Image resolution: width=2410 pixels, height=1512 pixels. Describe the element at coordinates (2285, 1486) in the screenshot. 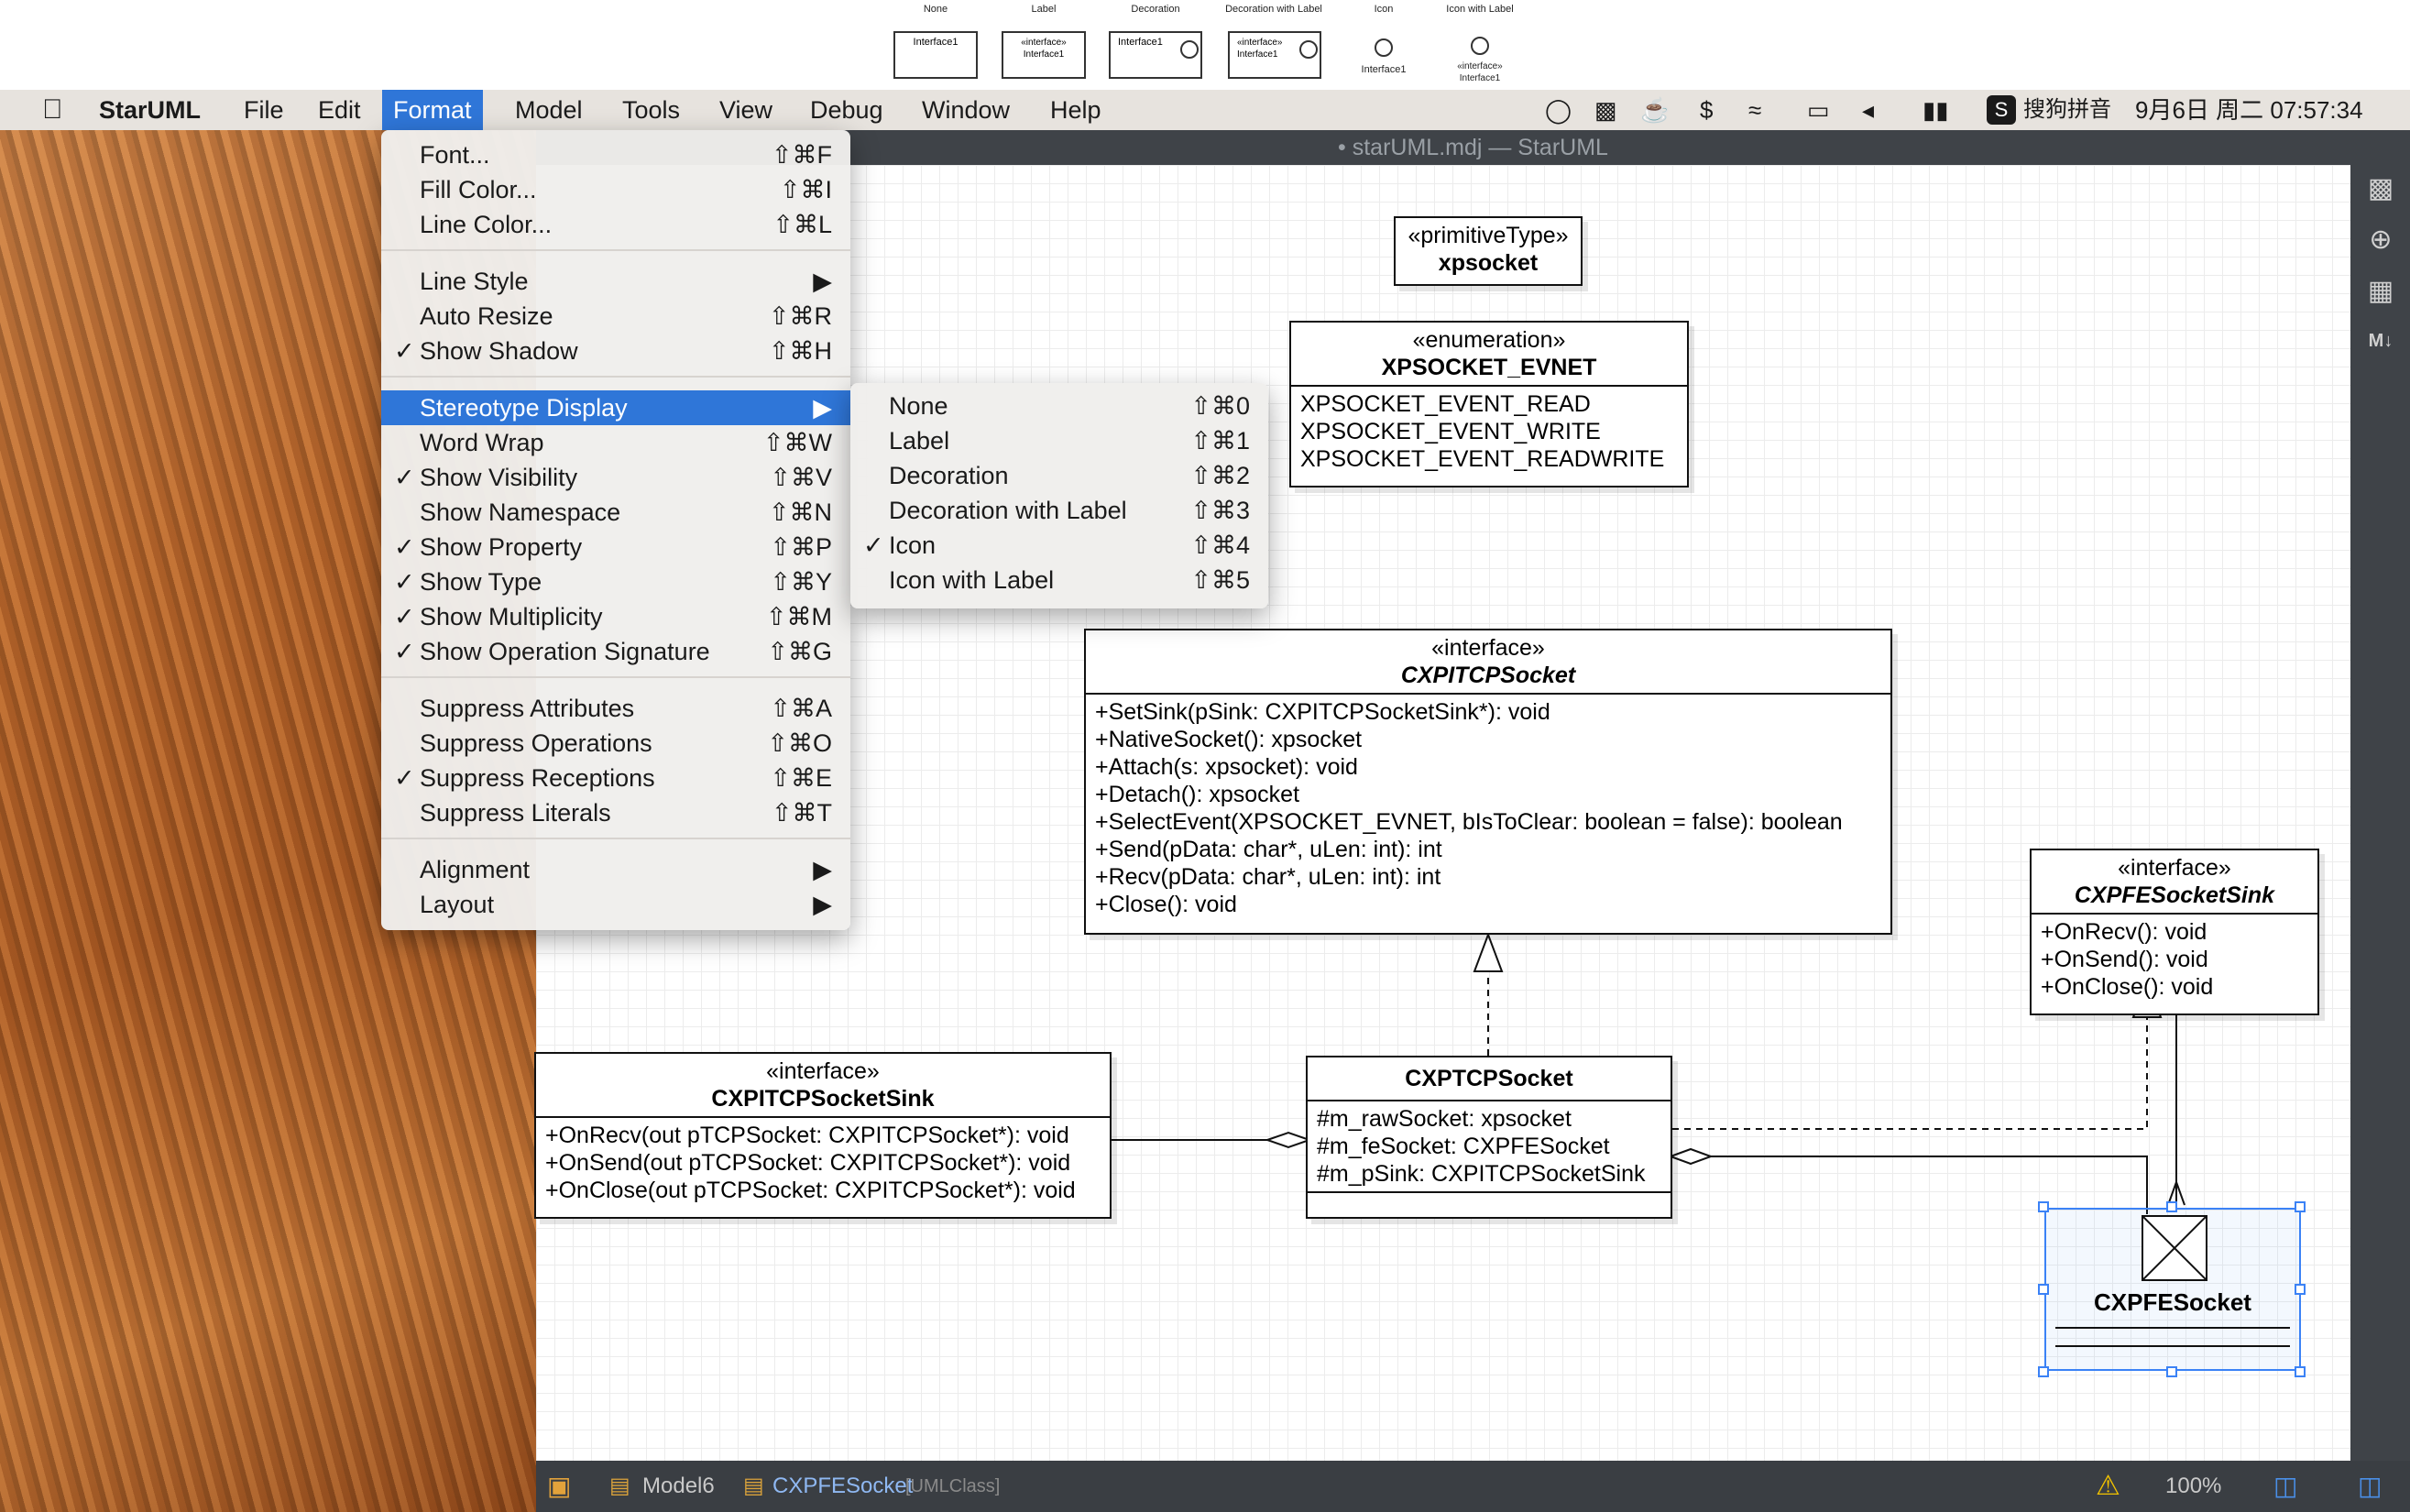

I see `panel-left-icon: ◫` at that location.